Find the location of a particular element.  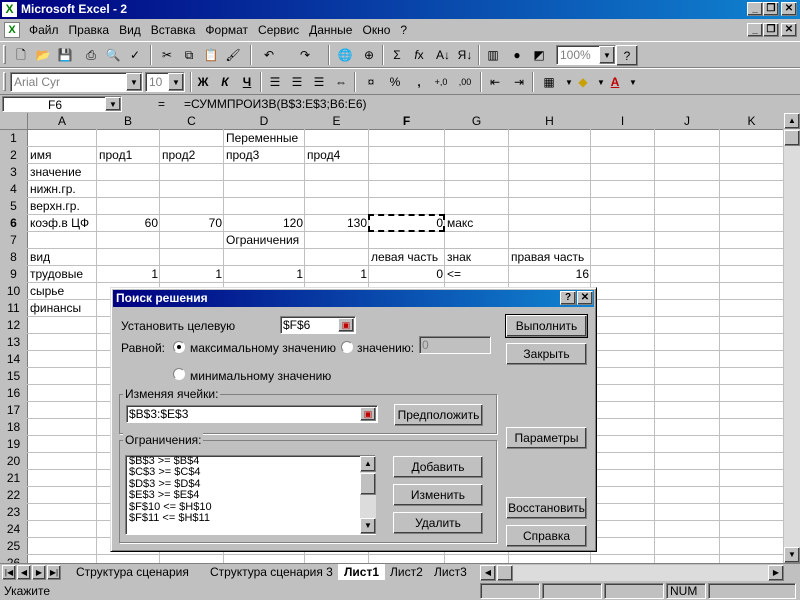

collapse-dialog-icon: ▣ is located at coordinates (368, 414).